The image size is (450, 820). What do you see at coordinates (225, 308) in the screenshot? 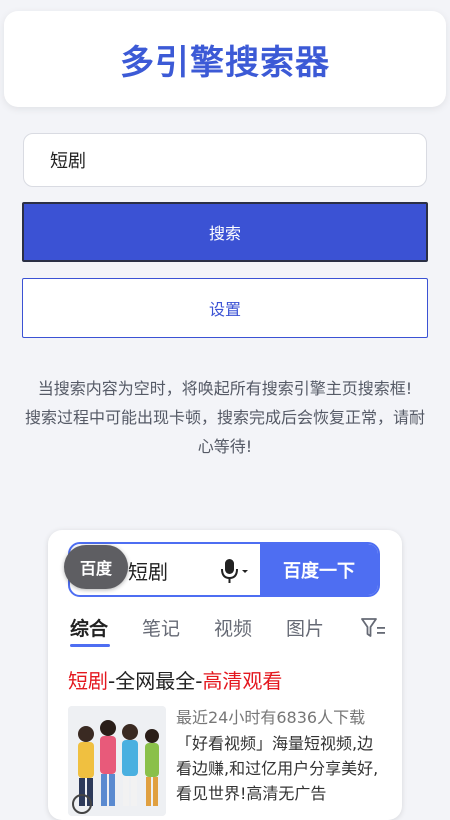
I see `settings-button: 设置` at bounding box center [225, 308].